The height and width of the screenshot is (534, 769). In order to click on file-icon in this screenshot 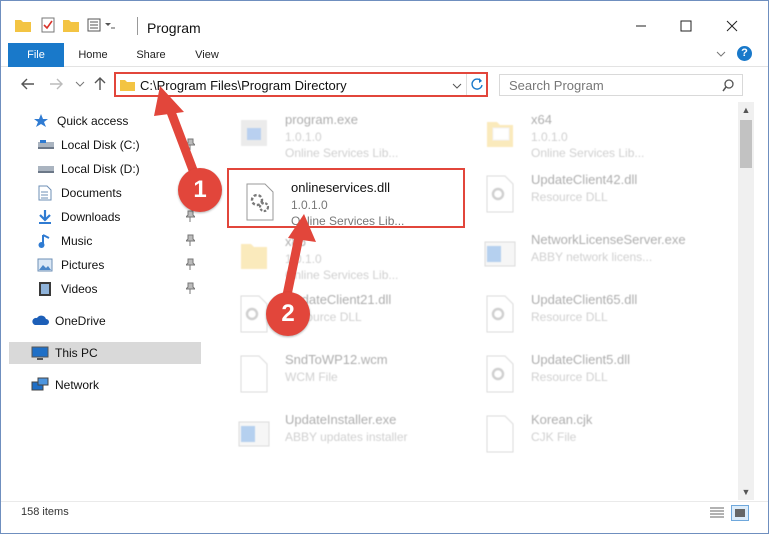, I will do `click(254, 374)`.